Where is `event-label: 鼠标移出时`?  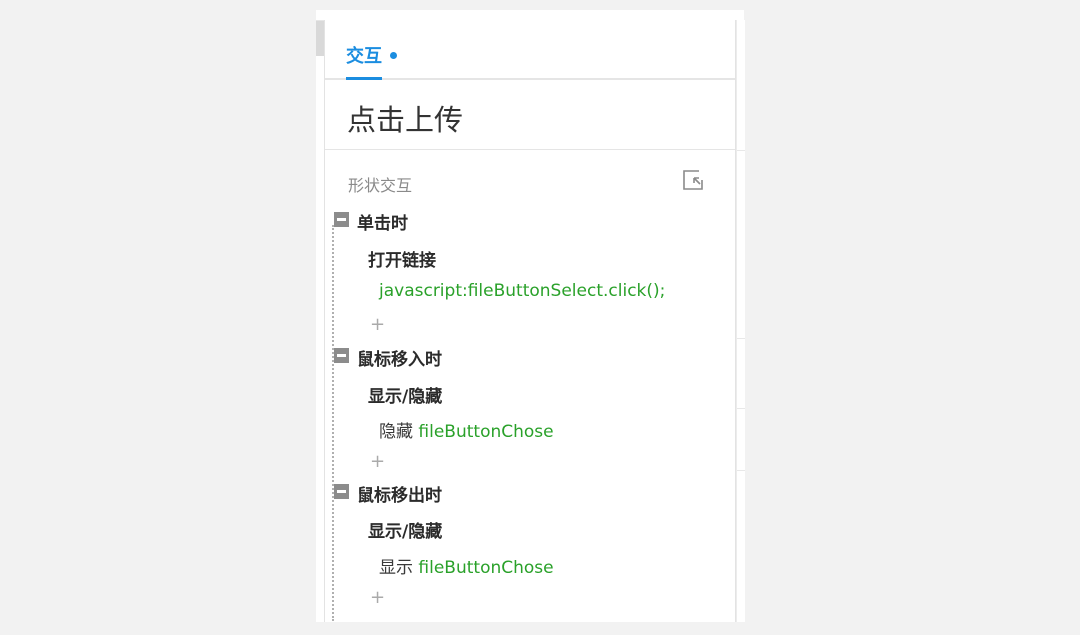 event-label: 鼠标移出时 is located at coordinates (399, 493).